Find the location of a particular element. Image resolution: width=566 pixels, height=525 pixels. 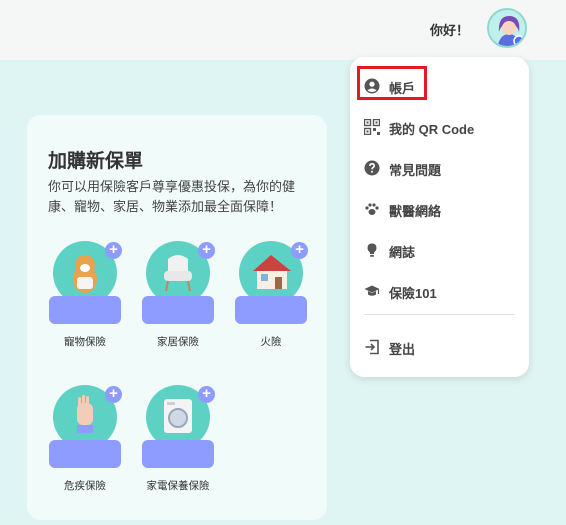

product-critical-illness-insurance: + 危疾保險 is located at coordinates (89, 440).